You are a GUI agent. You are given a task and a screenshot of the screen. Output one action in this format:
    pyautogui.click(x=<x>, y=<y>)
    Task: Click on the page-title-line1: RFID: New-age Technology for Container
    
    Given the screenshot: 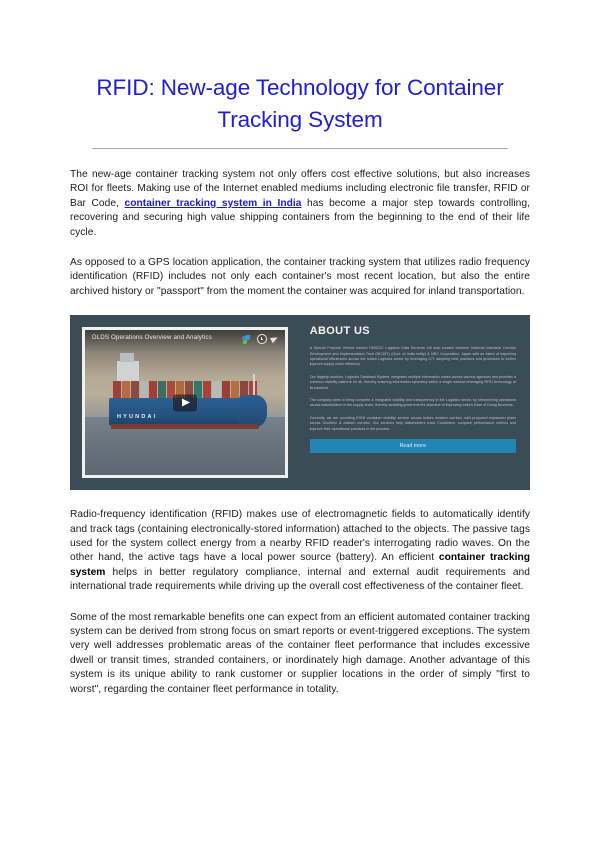 What is the action you would take?
    pyautogui.click(x=300, y=87)
    